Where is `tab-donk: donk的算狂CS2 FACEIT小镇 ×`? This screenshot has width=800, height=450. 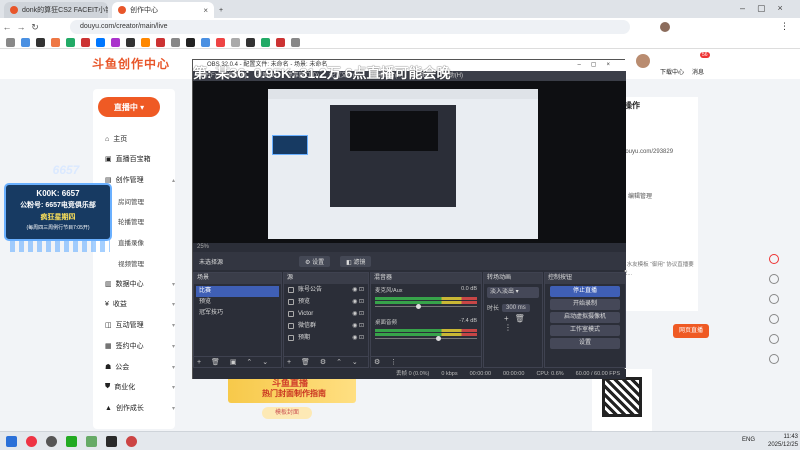 tab-donk: donk的算狂CS2 FACEIT小镇 × is located at coordinates (56, 10).